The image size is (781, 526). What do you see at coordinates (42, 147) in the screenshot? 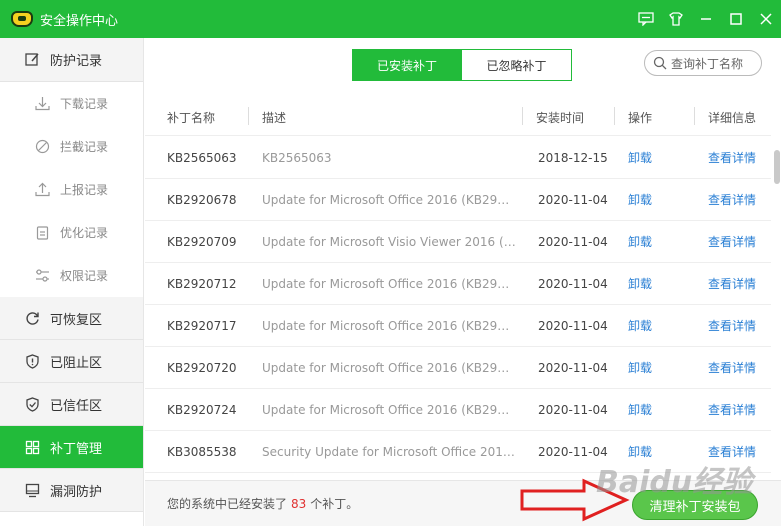
I see `block-icon` at bounding box center [42, 147].